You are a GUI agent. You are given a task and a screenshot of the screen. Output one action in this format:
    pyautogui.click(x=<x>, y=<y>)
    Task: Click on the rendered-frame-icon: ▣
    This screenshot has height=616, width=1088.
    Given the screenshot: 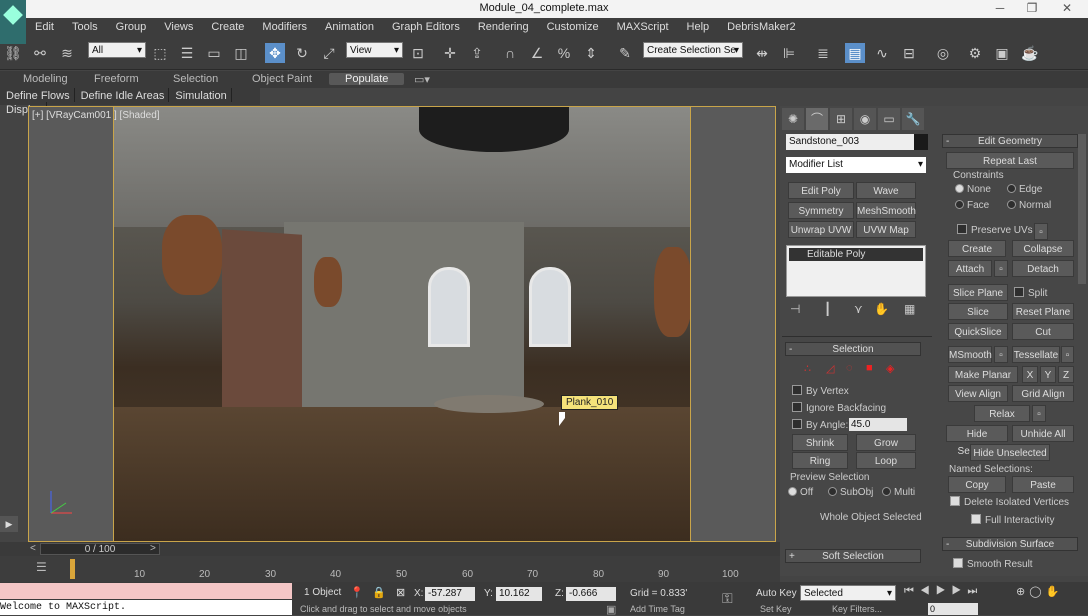 What is the action you would take?
    pyautogui.click(x=1002, y=53)
    